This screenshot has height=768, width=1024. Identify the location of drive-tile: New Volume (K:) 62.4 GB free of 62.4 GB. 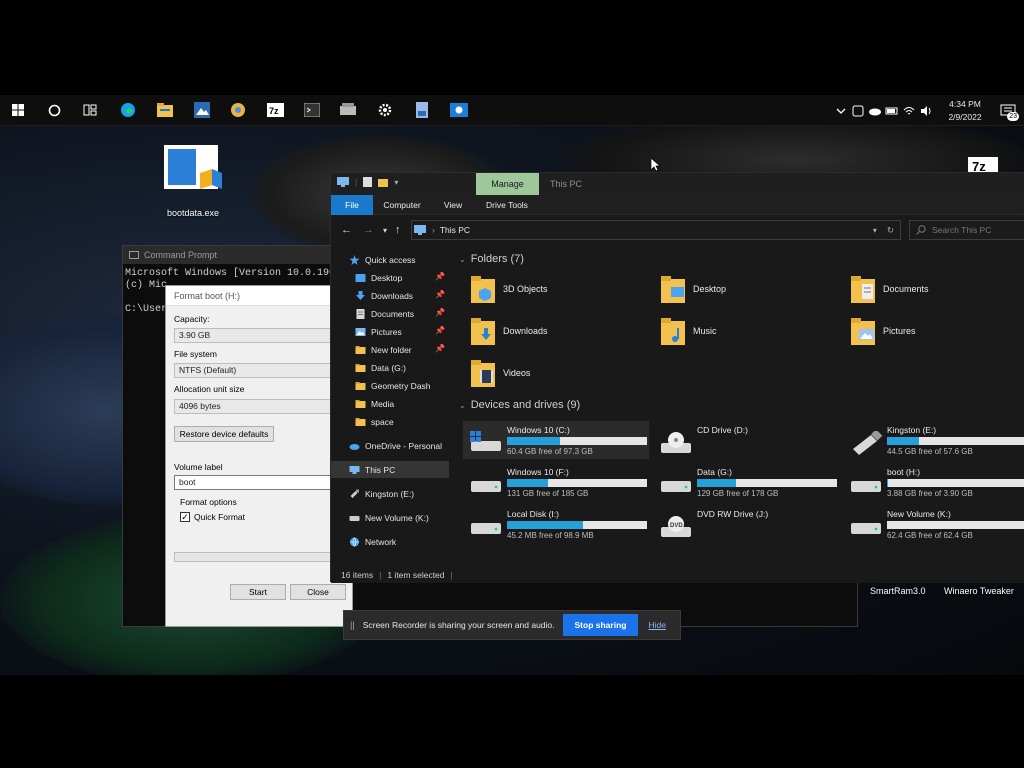
(933, 524).